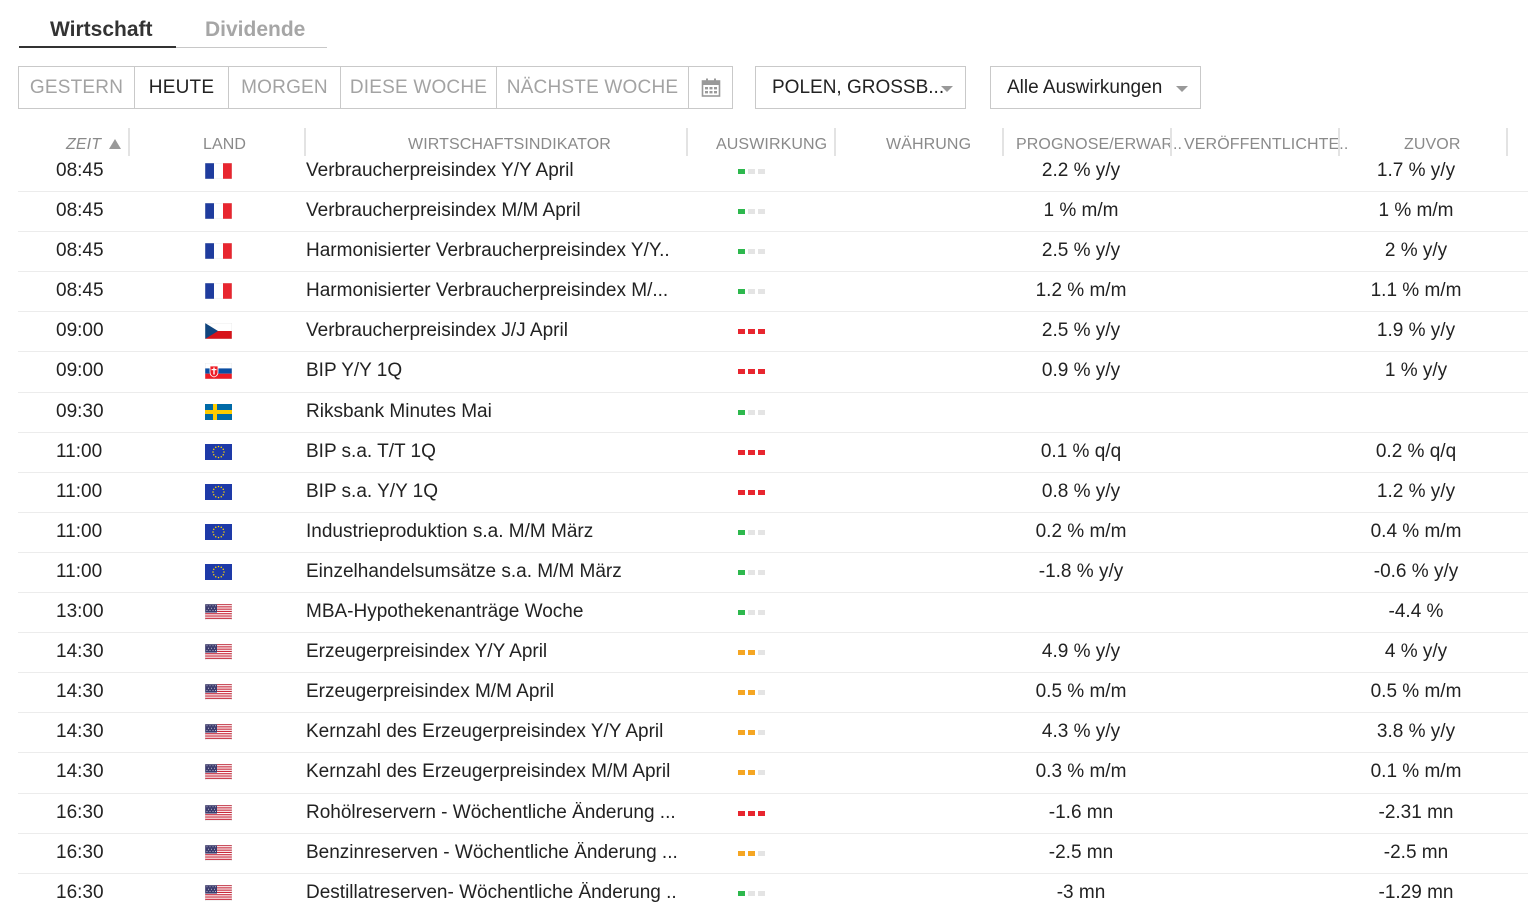 Image resolution: width=1528 pixels, height=904 pixels. I want to click on event-indicator: Erzeugerpreisindex Y/Y April, so click(426, 652).